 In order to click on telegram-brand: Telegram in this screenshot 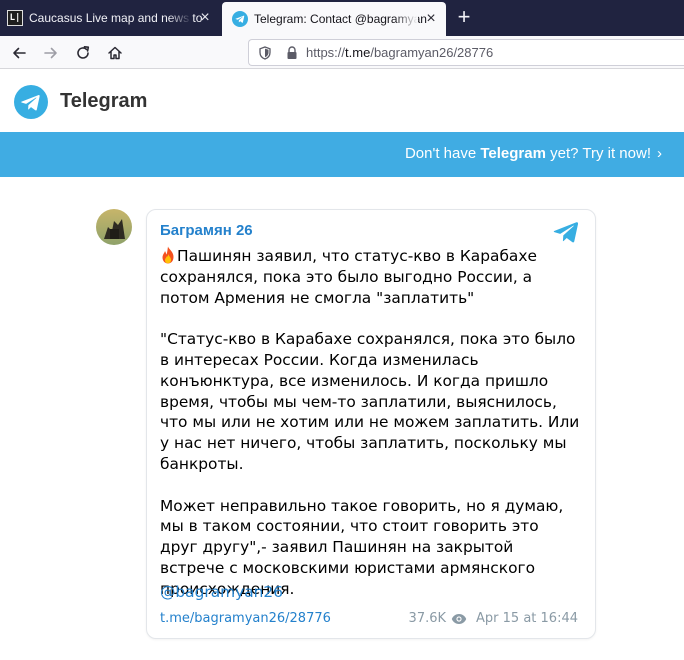, I will do `click(103, 101)`.